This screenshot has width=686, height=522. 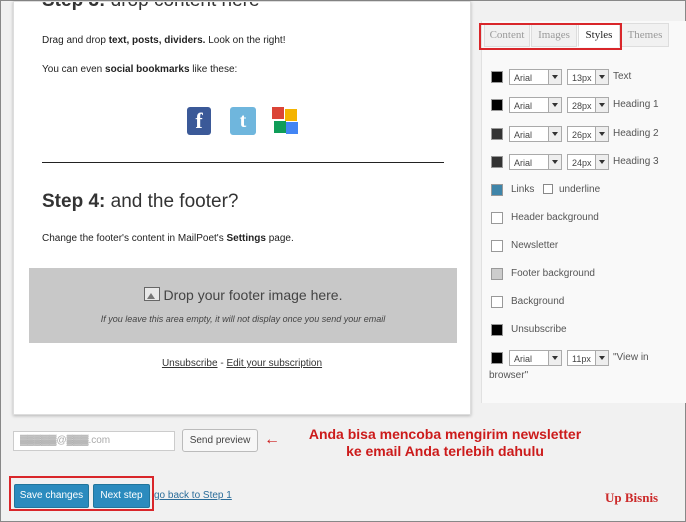 I want to click on text-color-swatch, so click(x=497, y=77).